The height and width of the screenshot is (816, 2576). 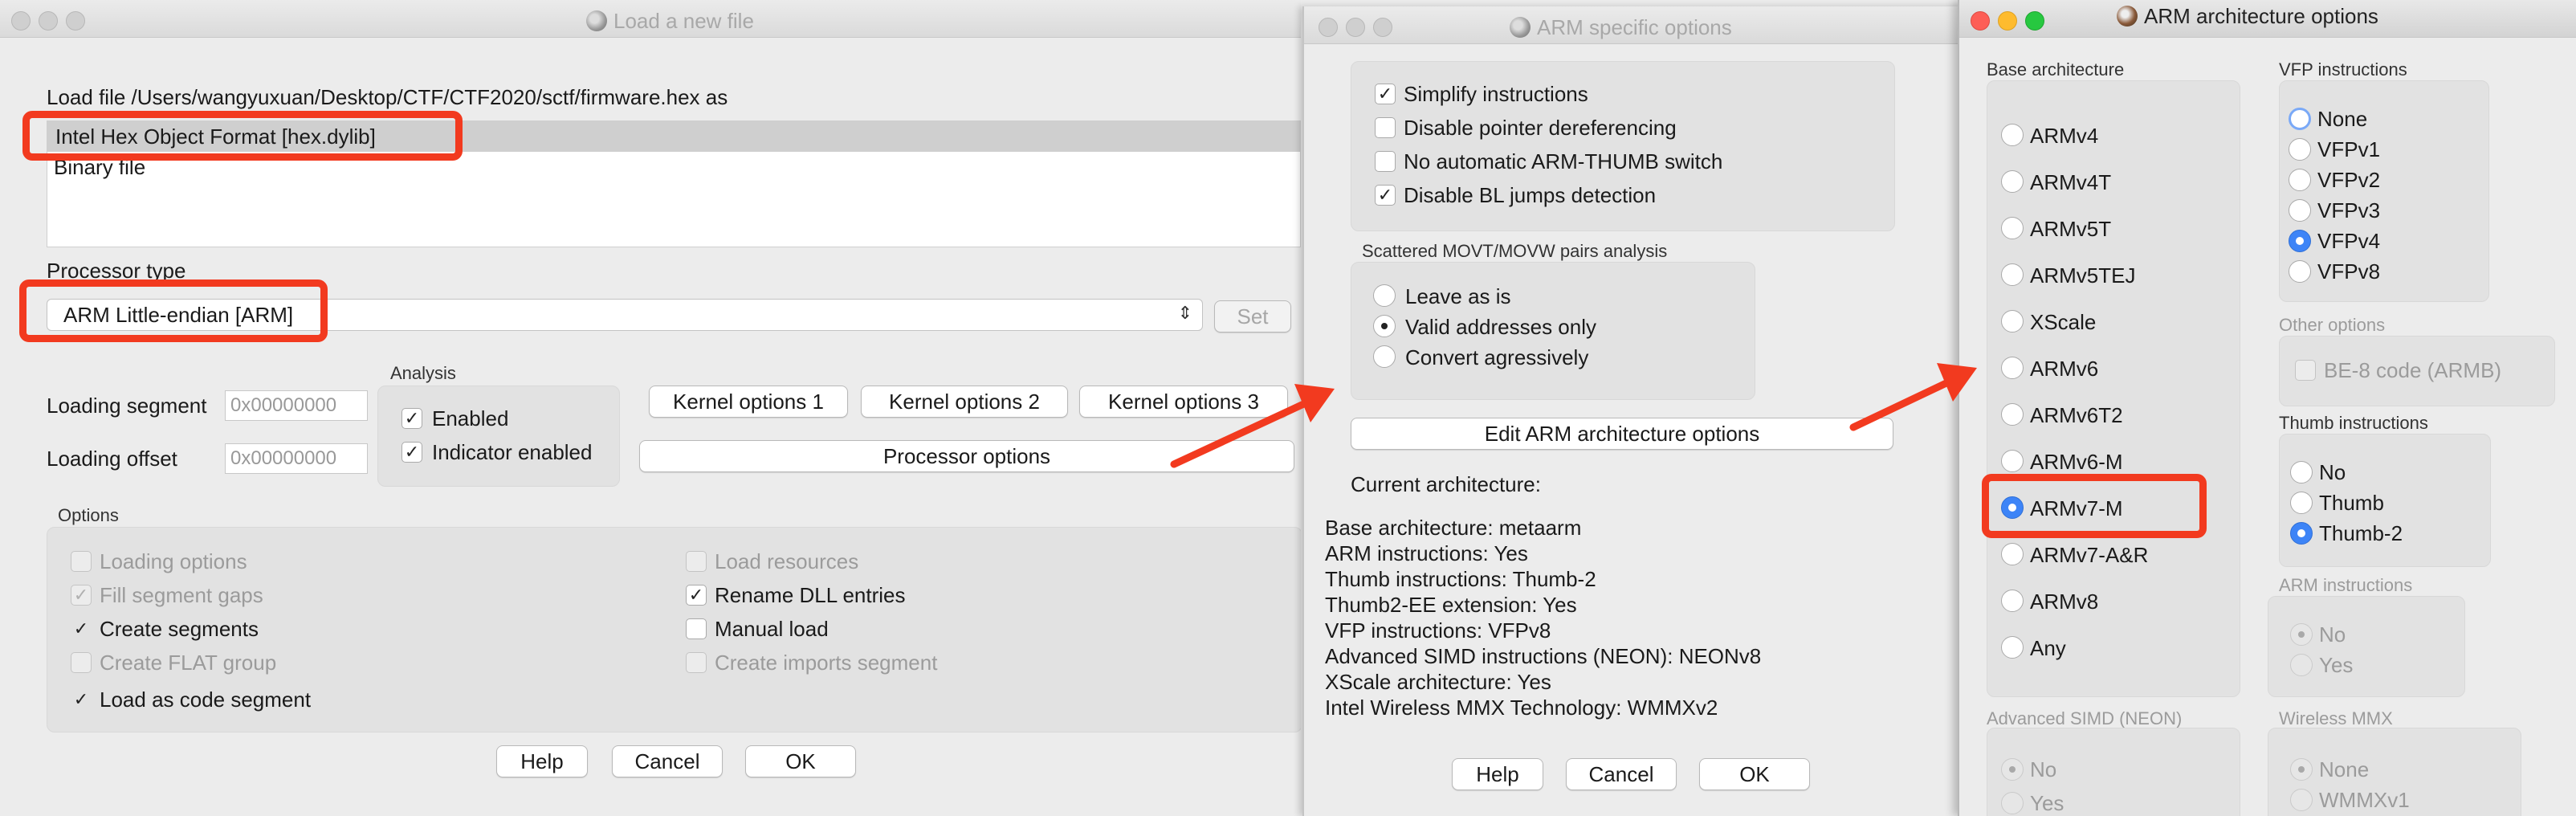 I want to click on arrow-to-arm-specific, so click(x=1252, y=426).